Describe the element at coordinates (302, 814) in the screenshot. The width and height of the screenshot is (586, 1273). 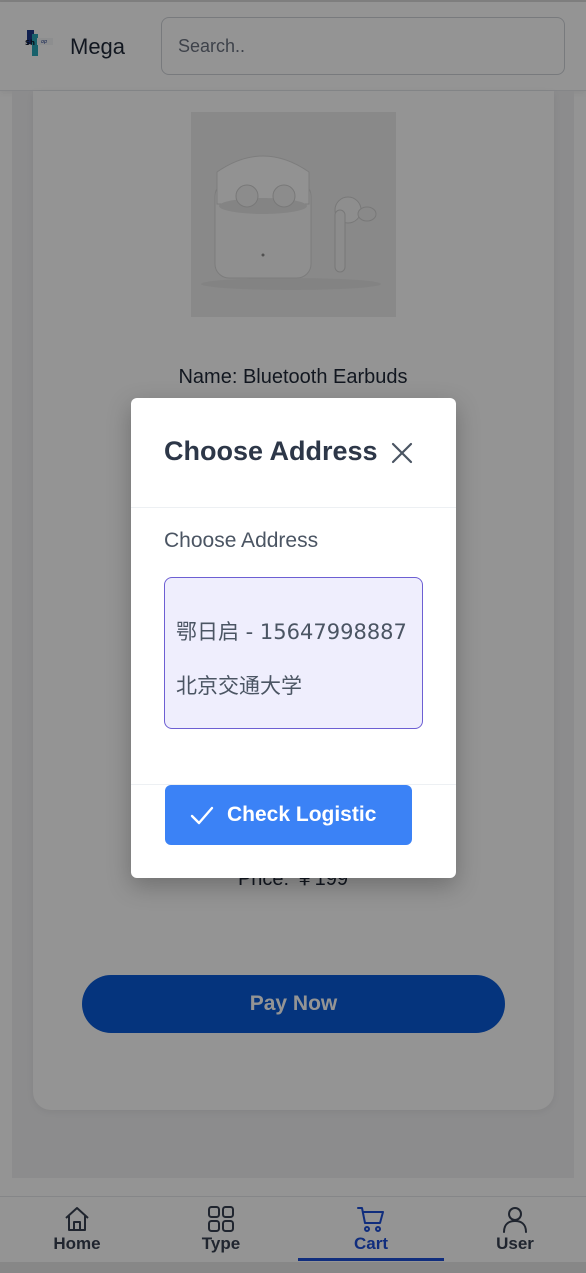
I see `check-logistic-label: Check Logistic` at that location.